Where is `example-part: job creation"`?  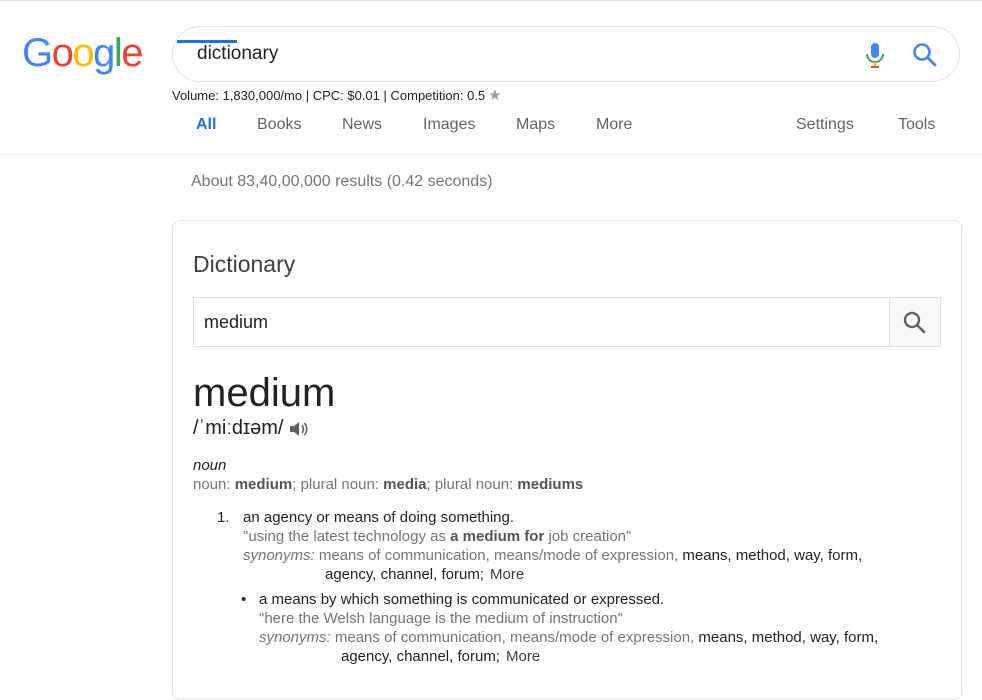
example-part: job creation" is located at coordinates (588, 536).